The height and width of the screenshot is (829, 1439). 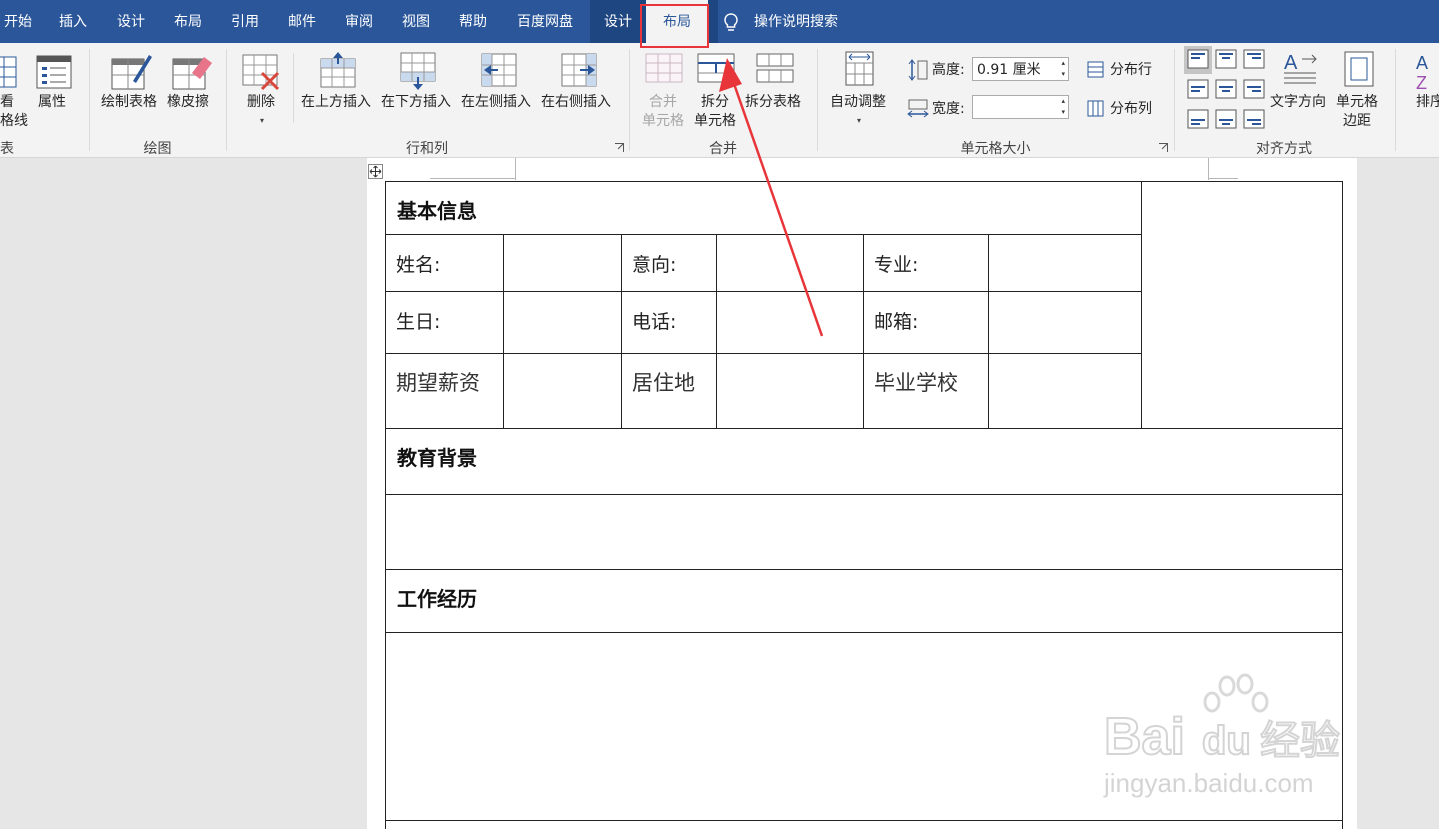 What do you see at coordinates (618, 21) in the screenshot?
I see `tab-table-design: 设计` at bounding box center [618, 21].